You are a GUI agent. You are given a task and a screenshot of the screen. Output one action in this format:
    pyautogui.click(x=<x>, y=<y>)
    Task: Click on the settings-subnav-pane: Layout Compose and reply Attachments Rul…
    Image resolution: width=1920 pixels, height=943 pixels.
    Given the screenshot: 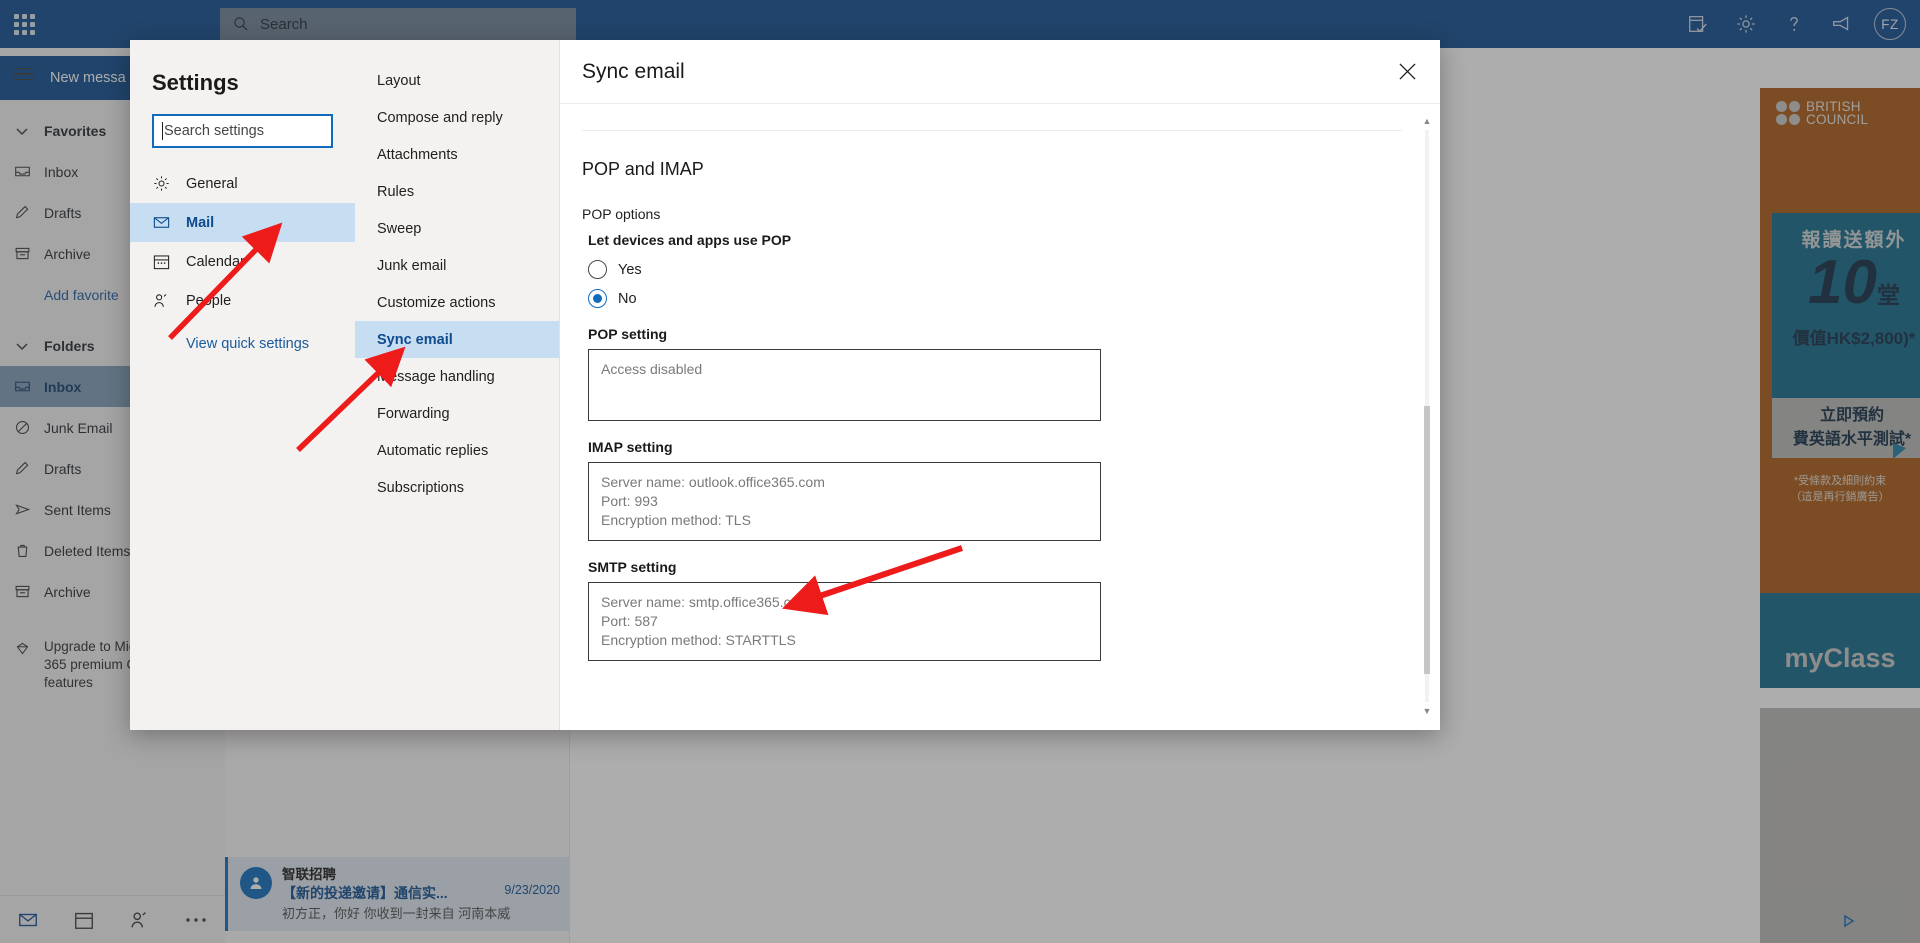 What is the action you would take?
    pyautogui.click(x=457, y=385)
    